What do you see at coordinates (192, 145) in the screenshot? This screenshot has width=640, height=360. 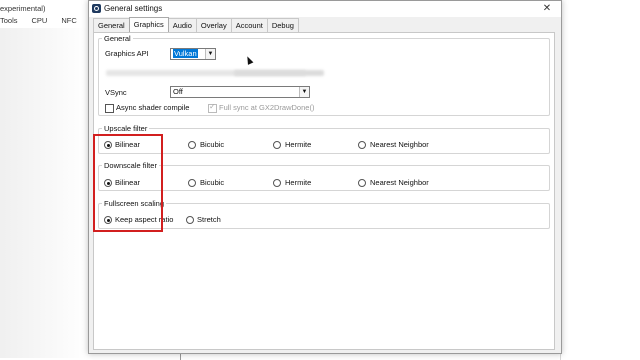 I see `upscale-radio-bicubic` at bounding box center [192, 145].